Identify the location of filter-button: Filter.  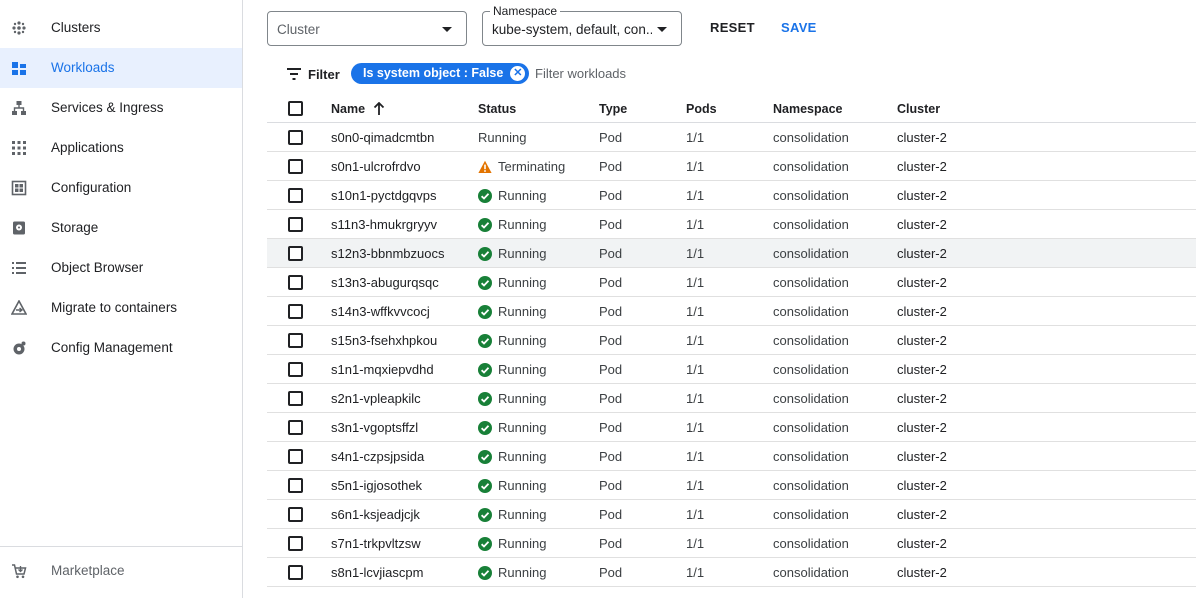
(313, 74).